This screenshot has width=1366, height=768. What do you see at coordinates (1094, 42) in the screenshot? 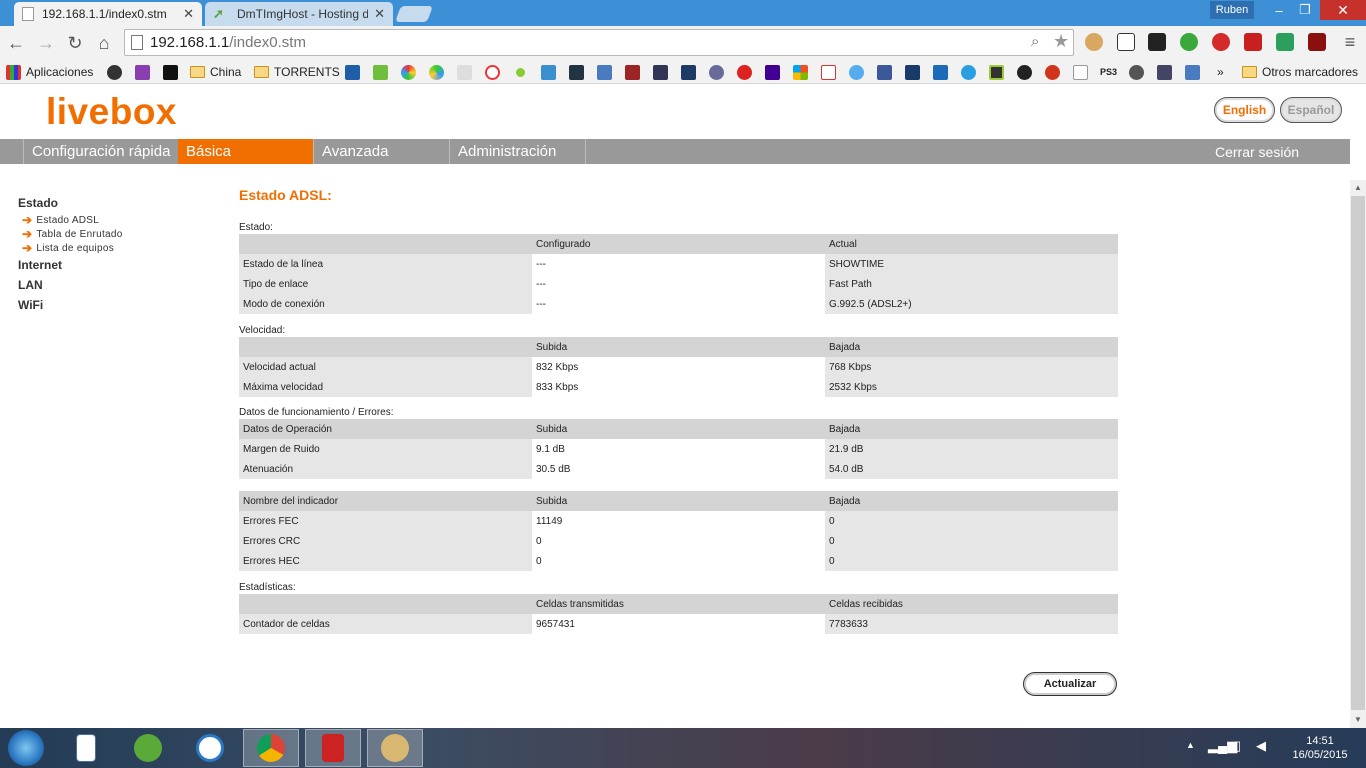
I see `cookie-extension-icon` at bounding box center [1094, 42].